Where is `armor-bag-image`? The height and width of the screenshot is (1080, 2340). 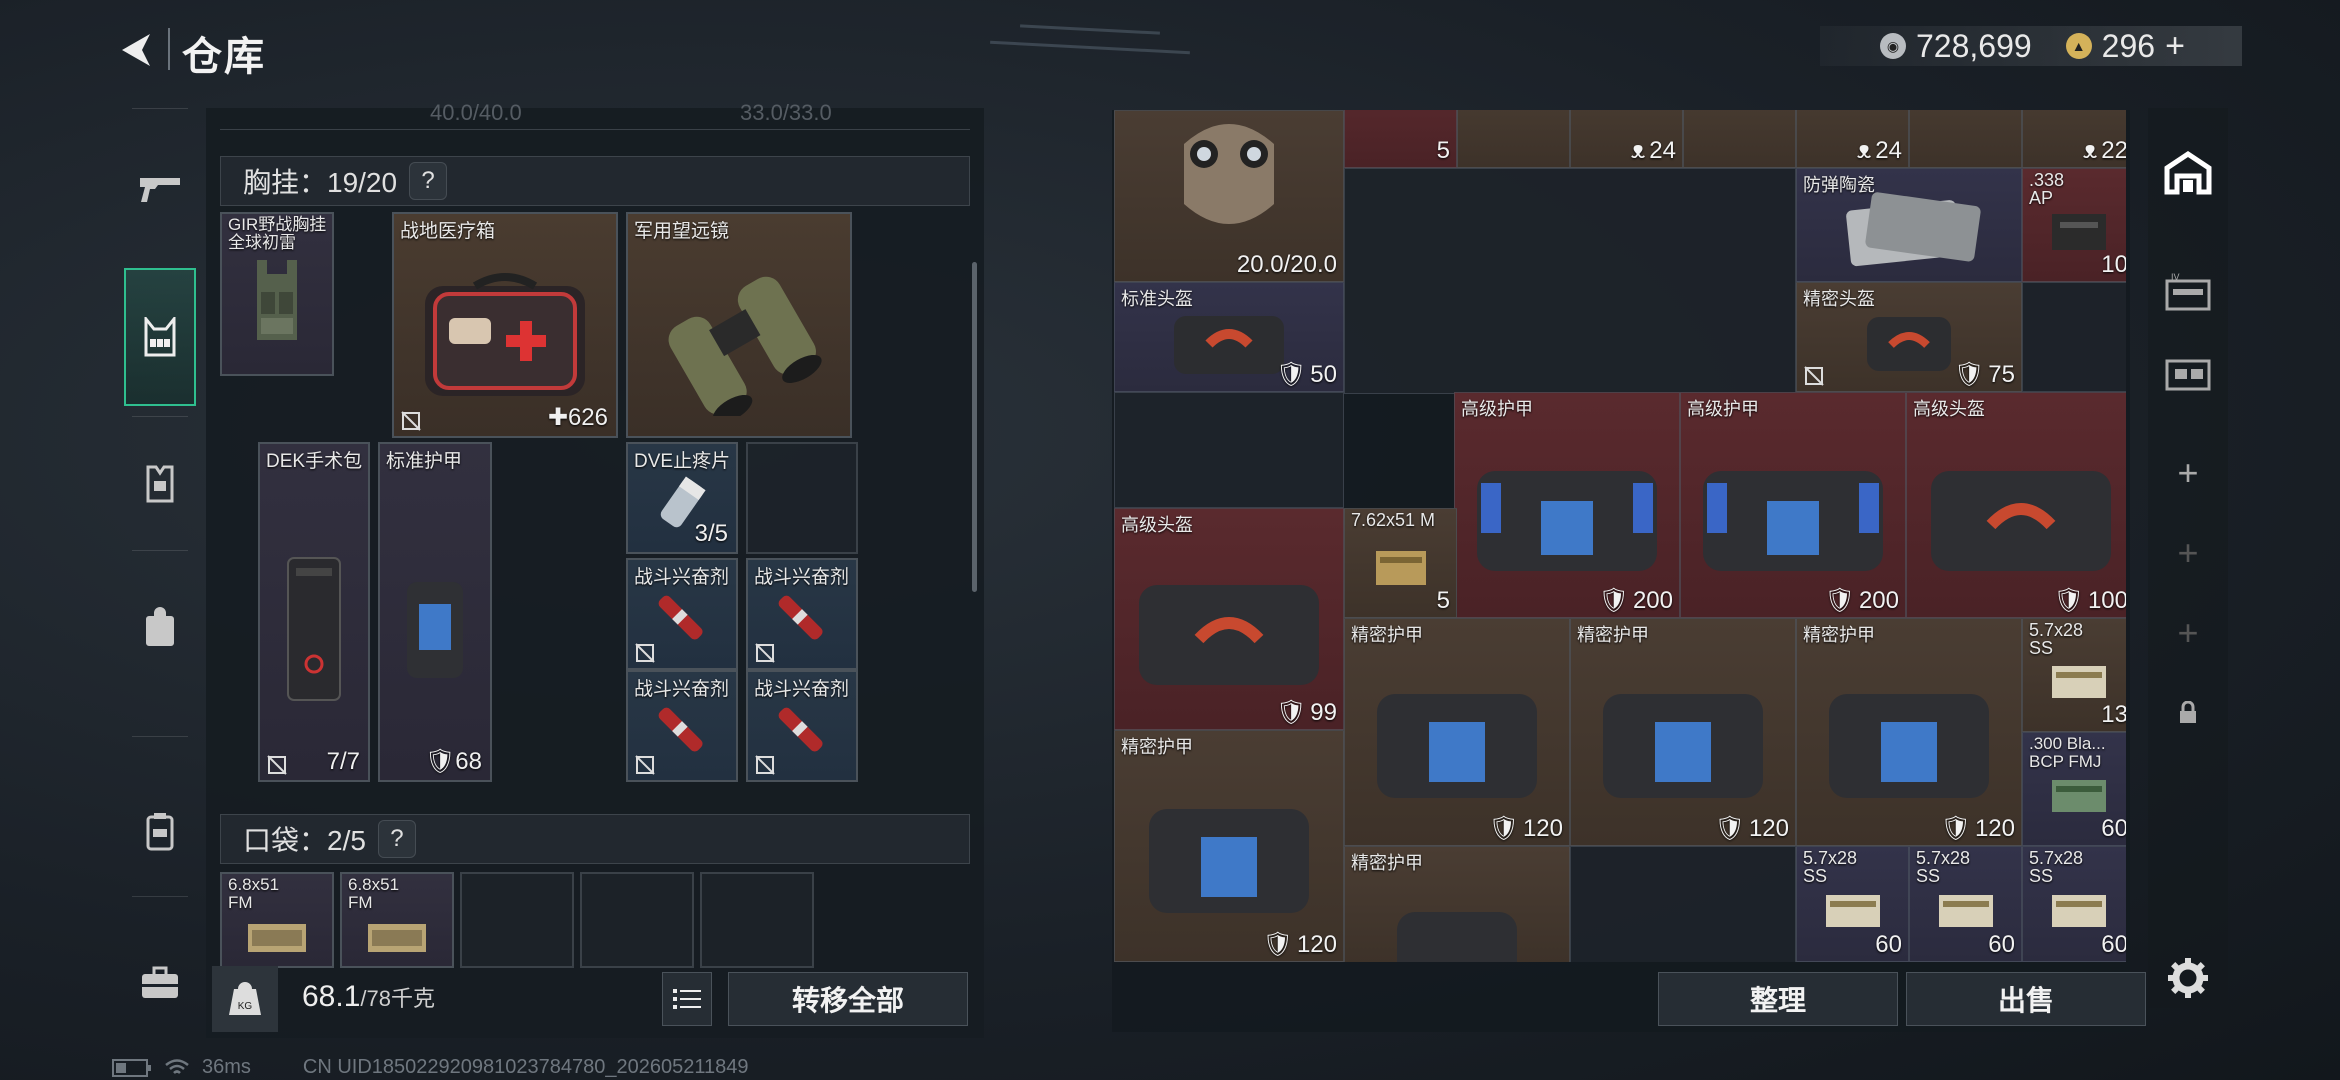 armor-bag-image is located at coordinates (1457, 746).